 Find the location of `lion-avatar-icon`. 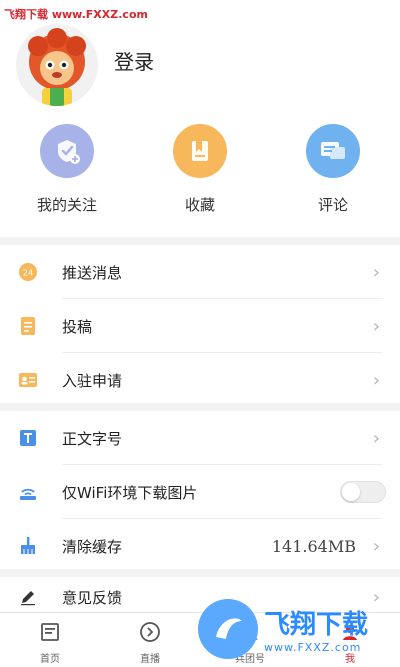

lion-avatar-icon is located at coordinates (57, 67).